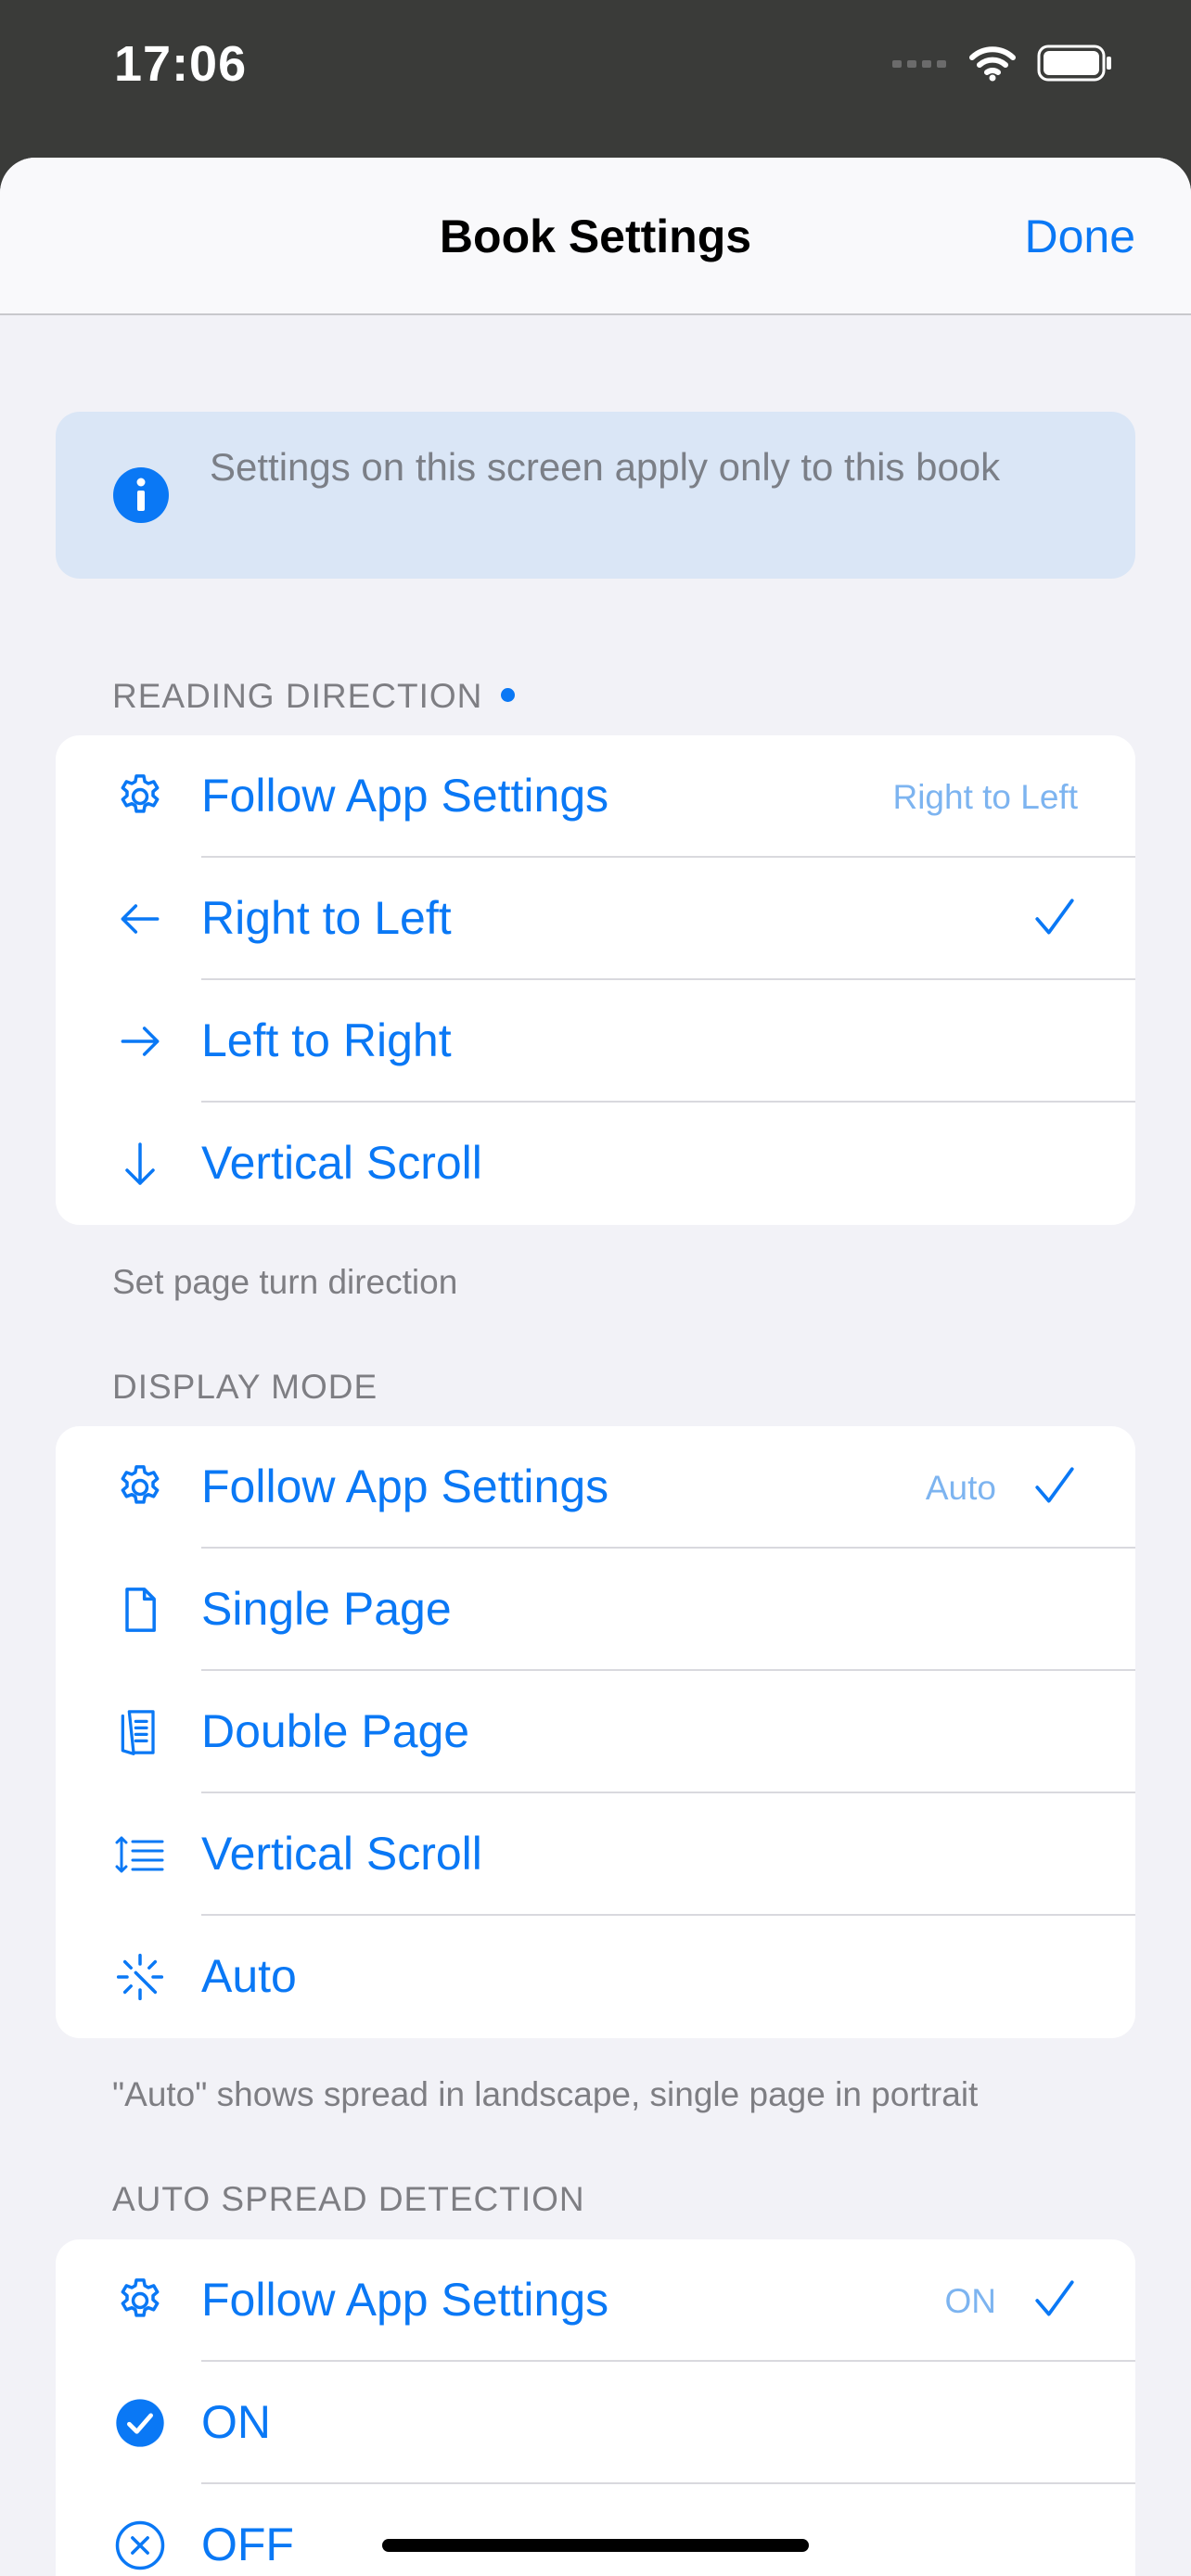 This screenshot has height=2576, width=1191. What do you see at coordinates (326, 1609) in the screenshot?
I see `row-label: Single Page` at bounding box center [326, 1609].